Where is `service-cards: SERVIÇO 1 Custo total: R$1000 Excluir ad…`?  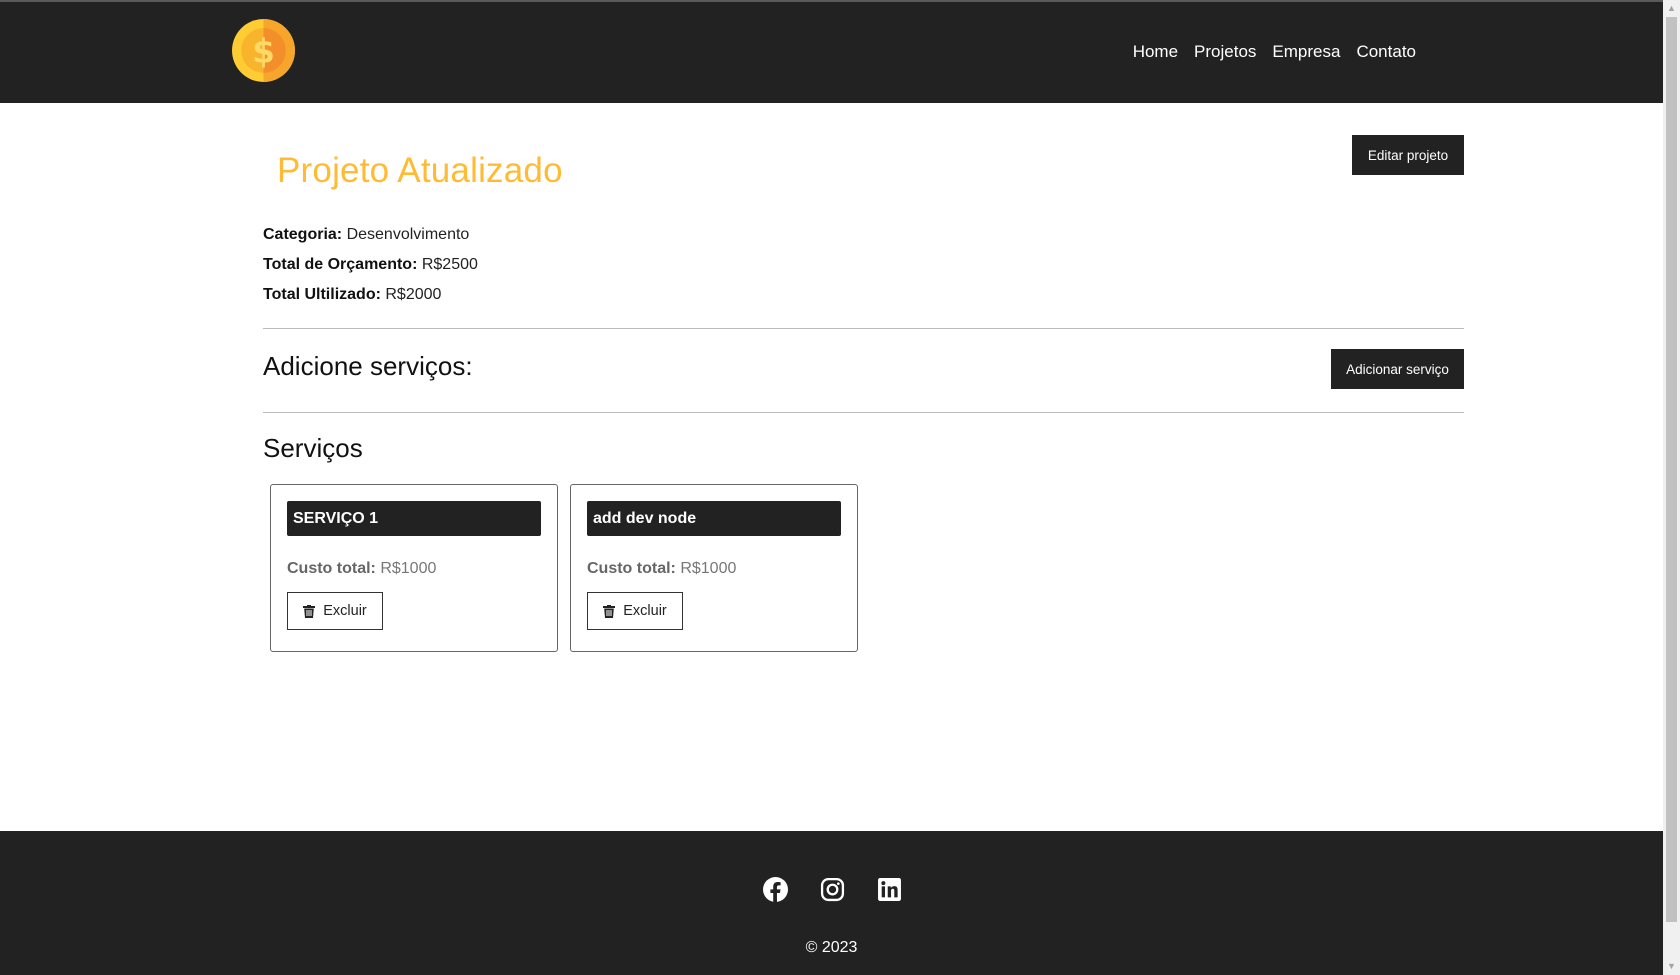
service-cards: SERVIÇO 1 Custo total: R$1000 Excluir ad… is located at coordinates (564, 568).